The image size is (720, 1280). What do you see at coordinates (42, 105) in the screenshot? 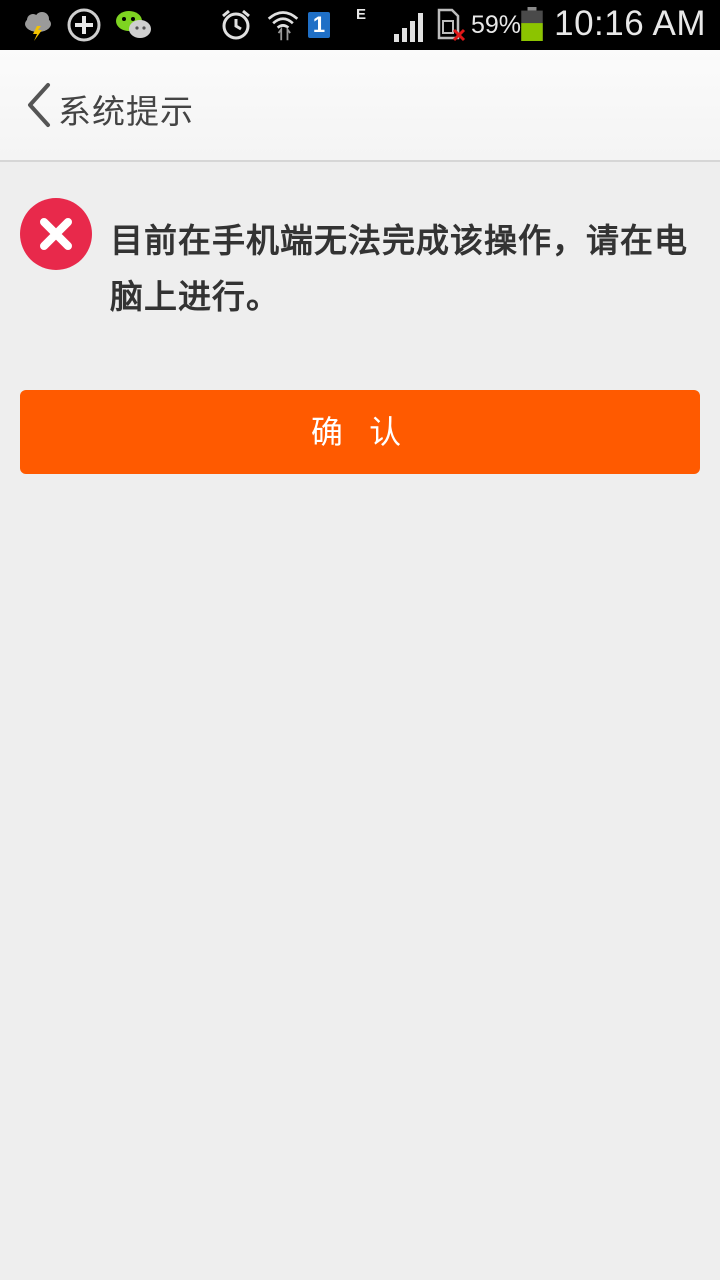
I see `chevron-left-icon` at bounding box center [42, 105].